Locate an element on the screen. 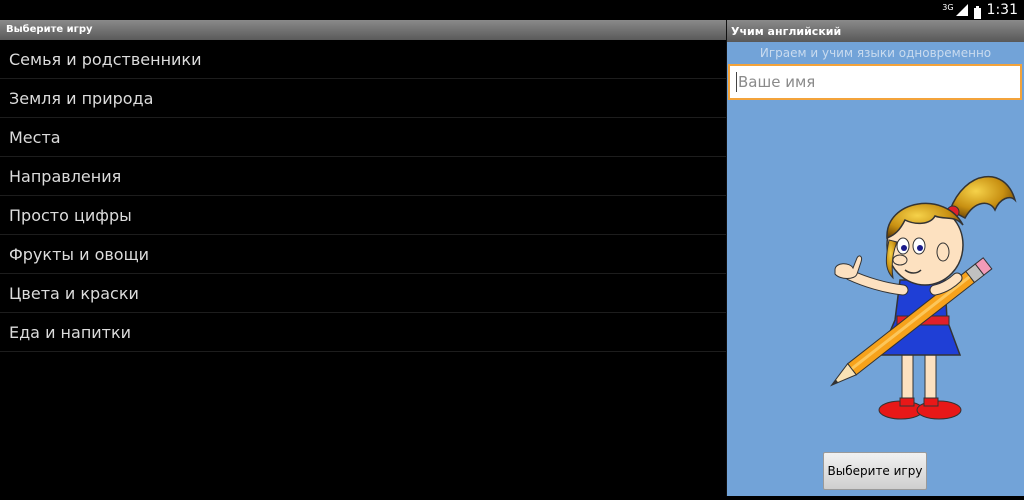 Image resolution: width=1024 pixels, height=500 pixels. game-item-fruits-vegetables: Фрукты и овощи is located at coordinates (363, 254).